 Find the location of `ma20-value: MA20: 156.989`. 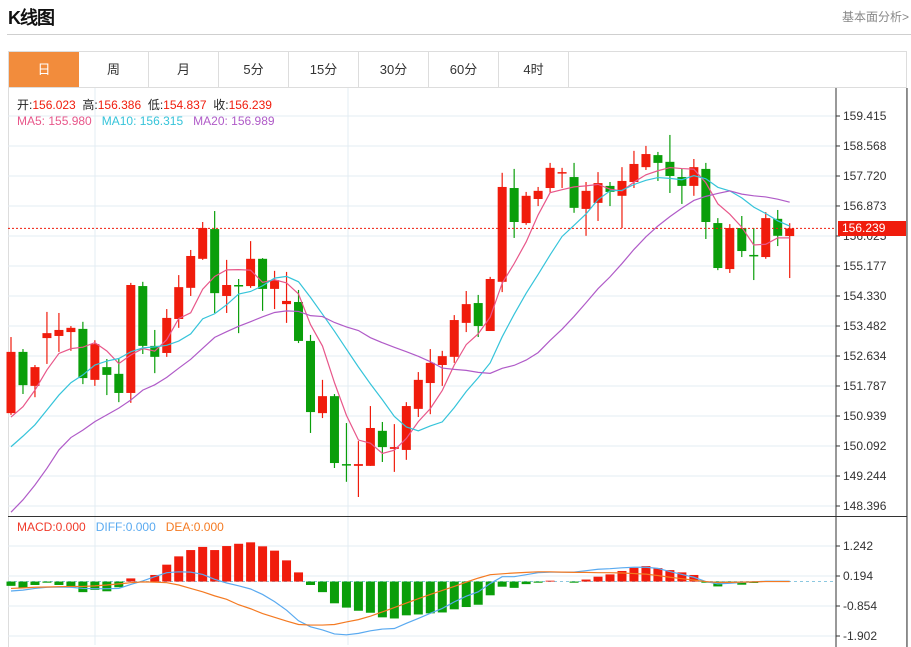

ma20-value: MA20: 156.989 is located at coordinates (234, 121).